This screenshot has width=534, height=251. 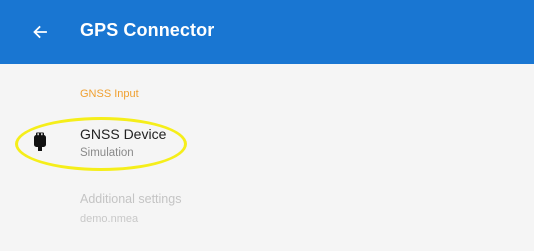 I want to click on section-header-gnss-input: GNSS Input, so click(x=109, y=94).